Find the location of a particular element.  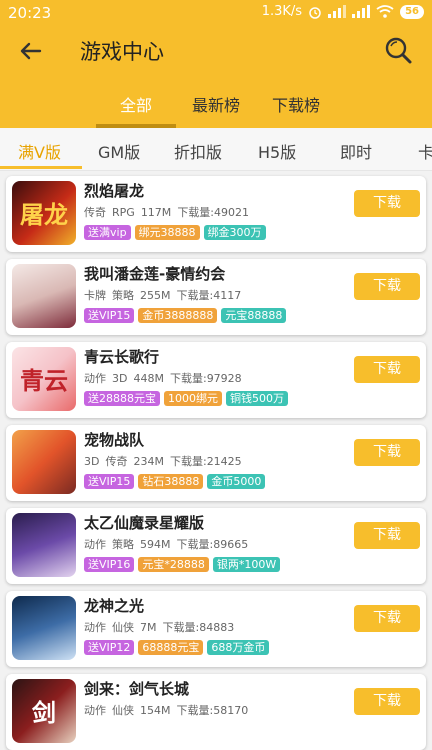

game-name: 烈焰屠龙 is located at coordinates (114, 191).